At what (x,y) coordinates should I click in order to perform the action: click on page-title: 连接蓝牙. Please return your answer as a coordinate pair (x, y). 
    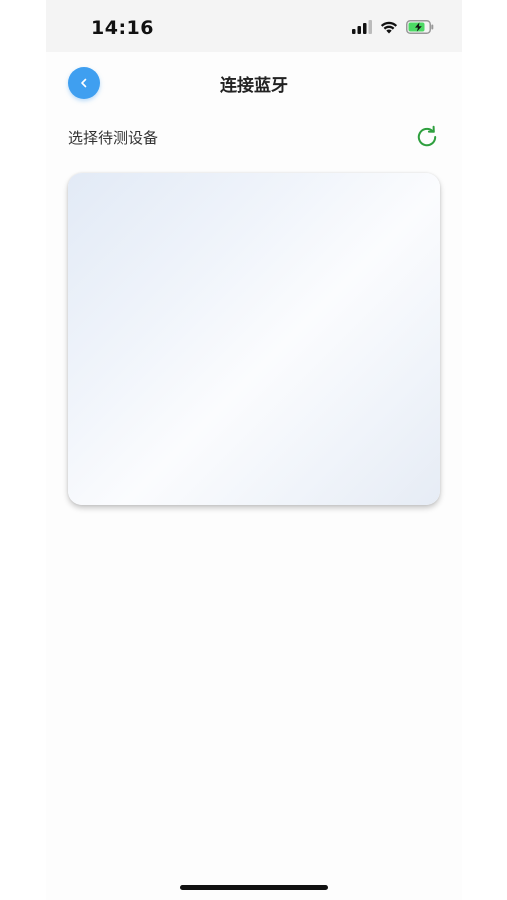
    Looking at the image, I should click on (254, 86).